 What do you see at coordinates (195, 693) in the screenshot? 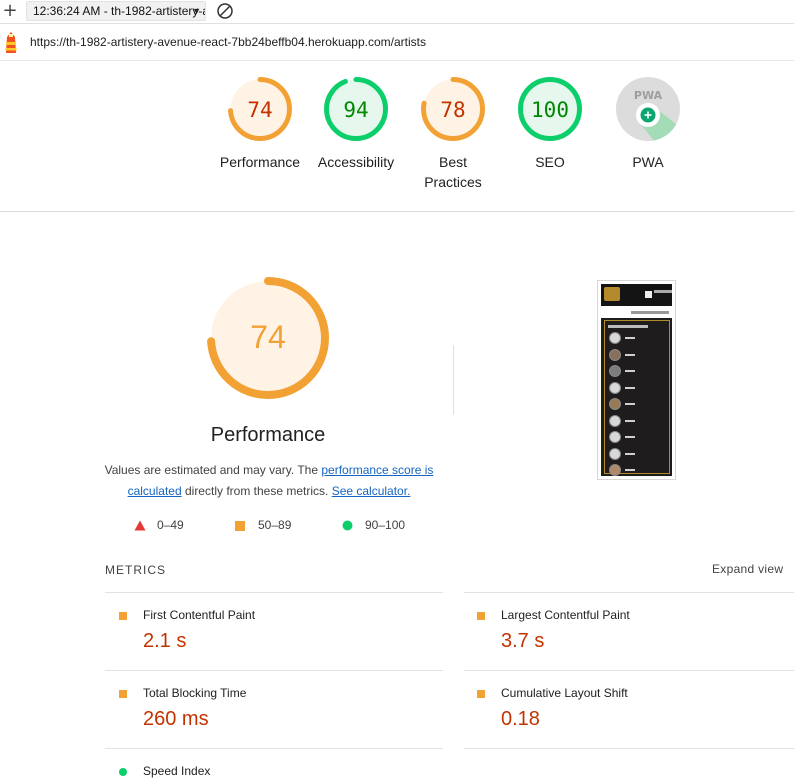
I see `metric-name: Total Blocking Time` at bounding box center [195, 693].